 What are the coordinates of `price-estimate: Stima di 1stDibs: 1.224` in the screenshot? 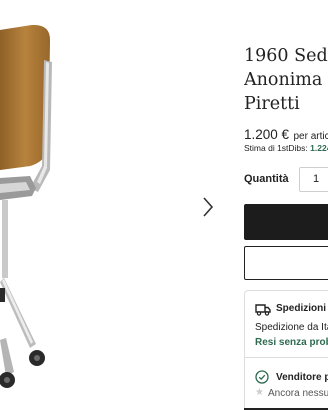 It's located at (286, 148).